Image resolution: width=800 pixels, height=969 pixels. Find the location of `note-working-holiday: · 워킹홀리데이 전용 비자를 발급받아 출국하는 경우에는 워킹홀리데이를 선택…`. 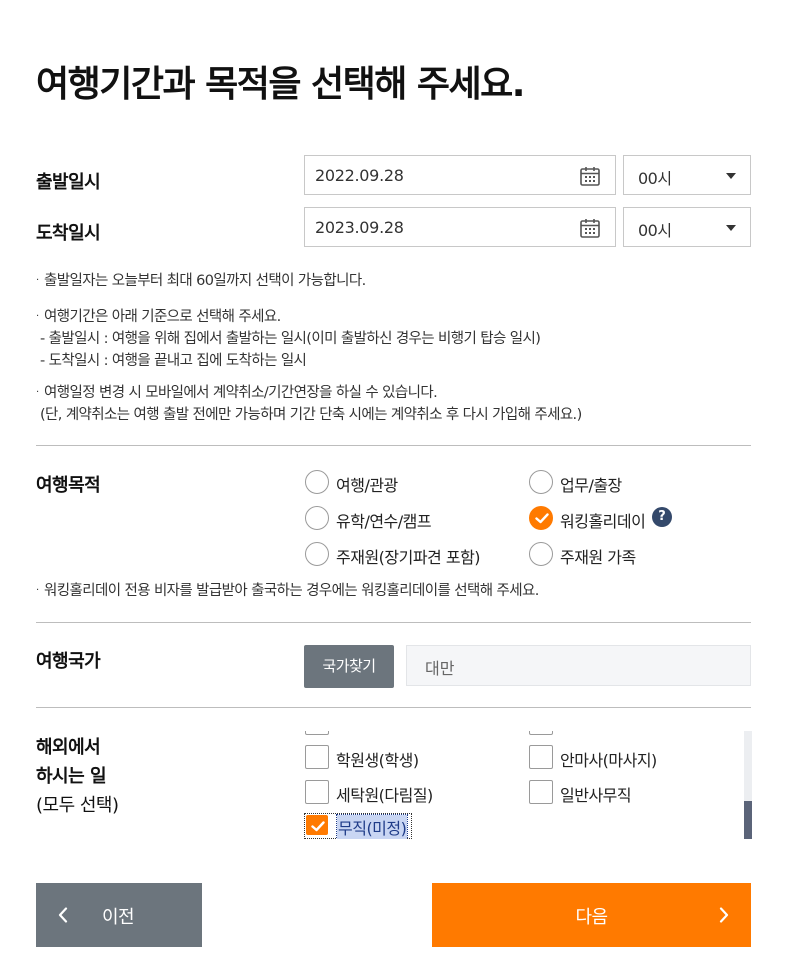

note-working-holiday: · 워킹홀리데이 전용 비자를 발급받아 출국하는 경우에는 워킹홀리데이를 선택… is located at coordinates (287, 591).